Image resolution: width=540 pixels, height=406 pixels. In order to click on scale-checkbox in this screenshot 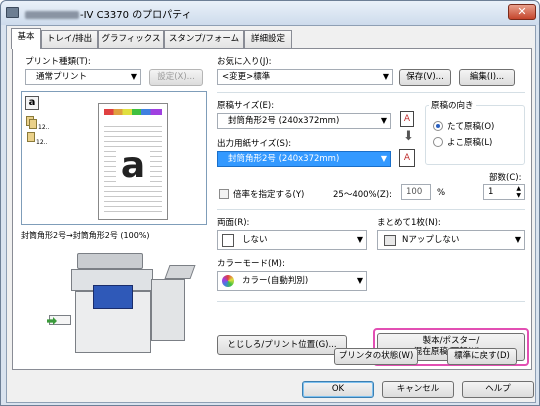, I will do `click(224, 194)`.